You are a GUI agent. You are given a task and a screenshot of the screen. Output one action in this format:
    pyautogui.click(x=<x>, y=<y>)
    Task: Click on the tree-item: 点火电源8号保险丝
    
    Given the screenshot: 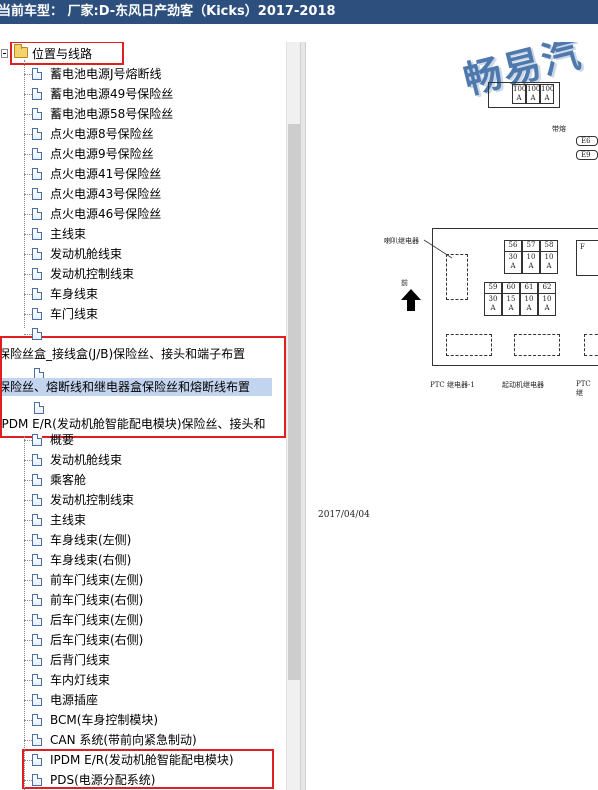 What is the action you would take?
    pyautogui.click(x=143, y=134)
    